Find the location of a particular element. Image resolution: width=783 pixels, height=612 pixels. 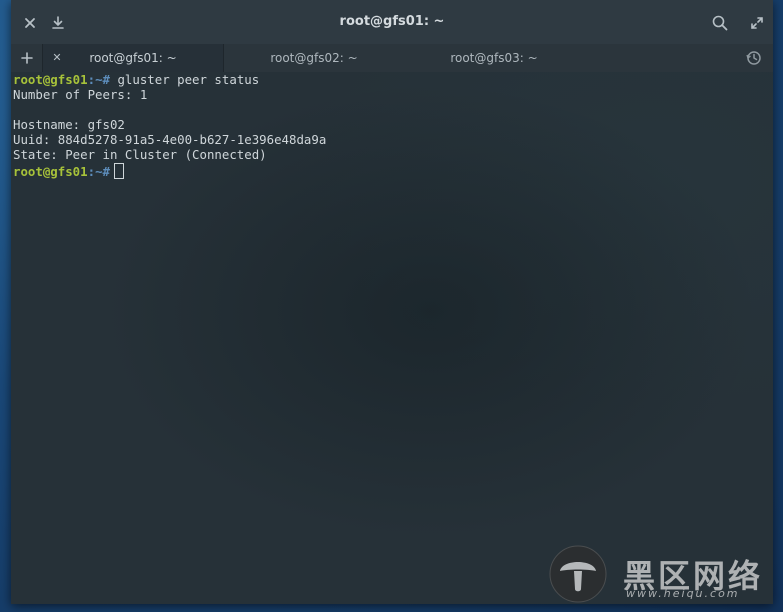

tab-gfs03: root@gfs03: ~ is located at coordinates (494, 58).